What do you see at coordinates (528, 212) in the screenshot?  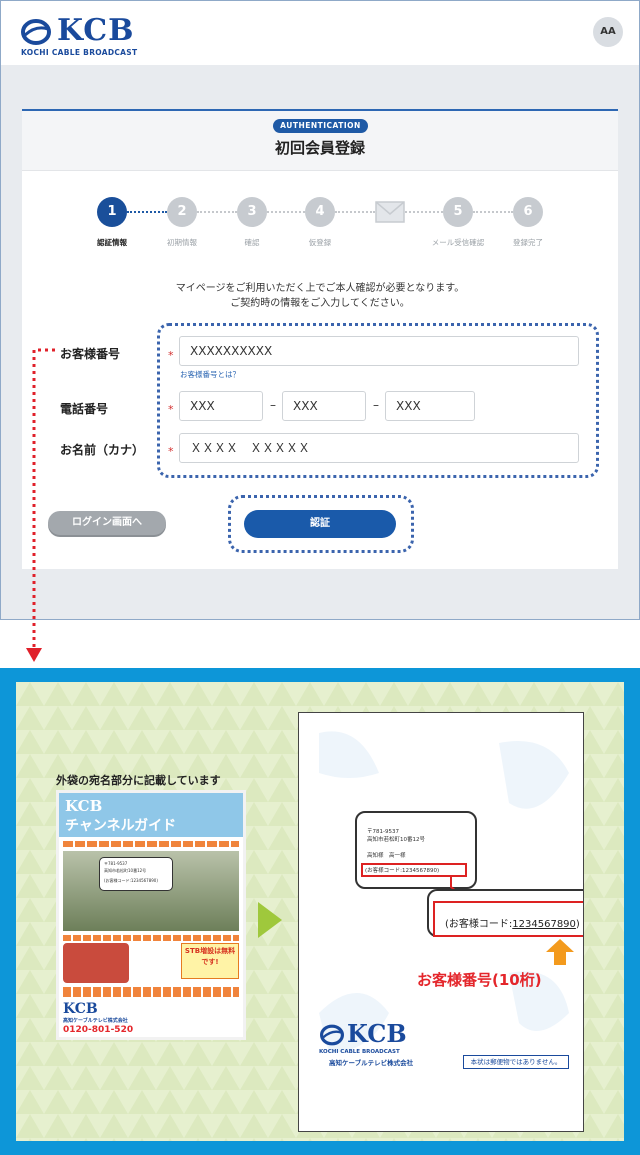 I see `step-6: 6` at bounding box center [528, 212].